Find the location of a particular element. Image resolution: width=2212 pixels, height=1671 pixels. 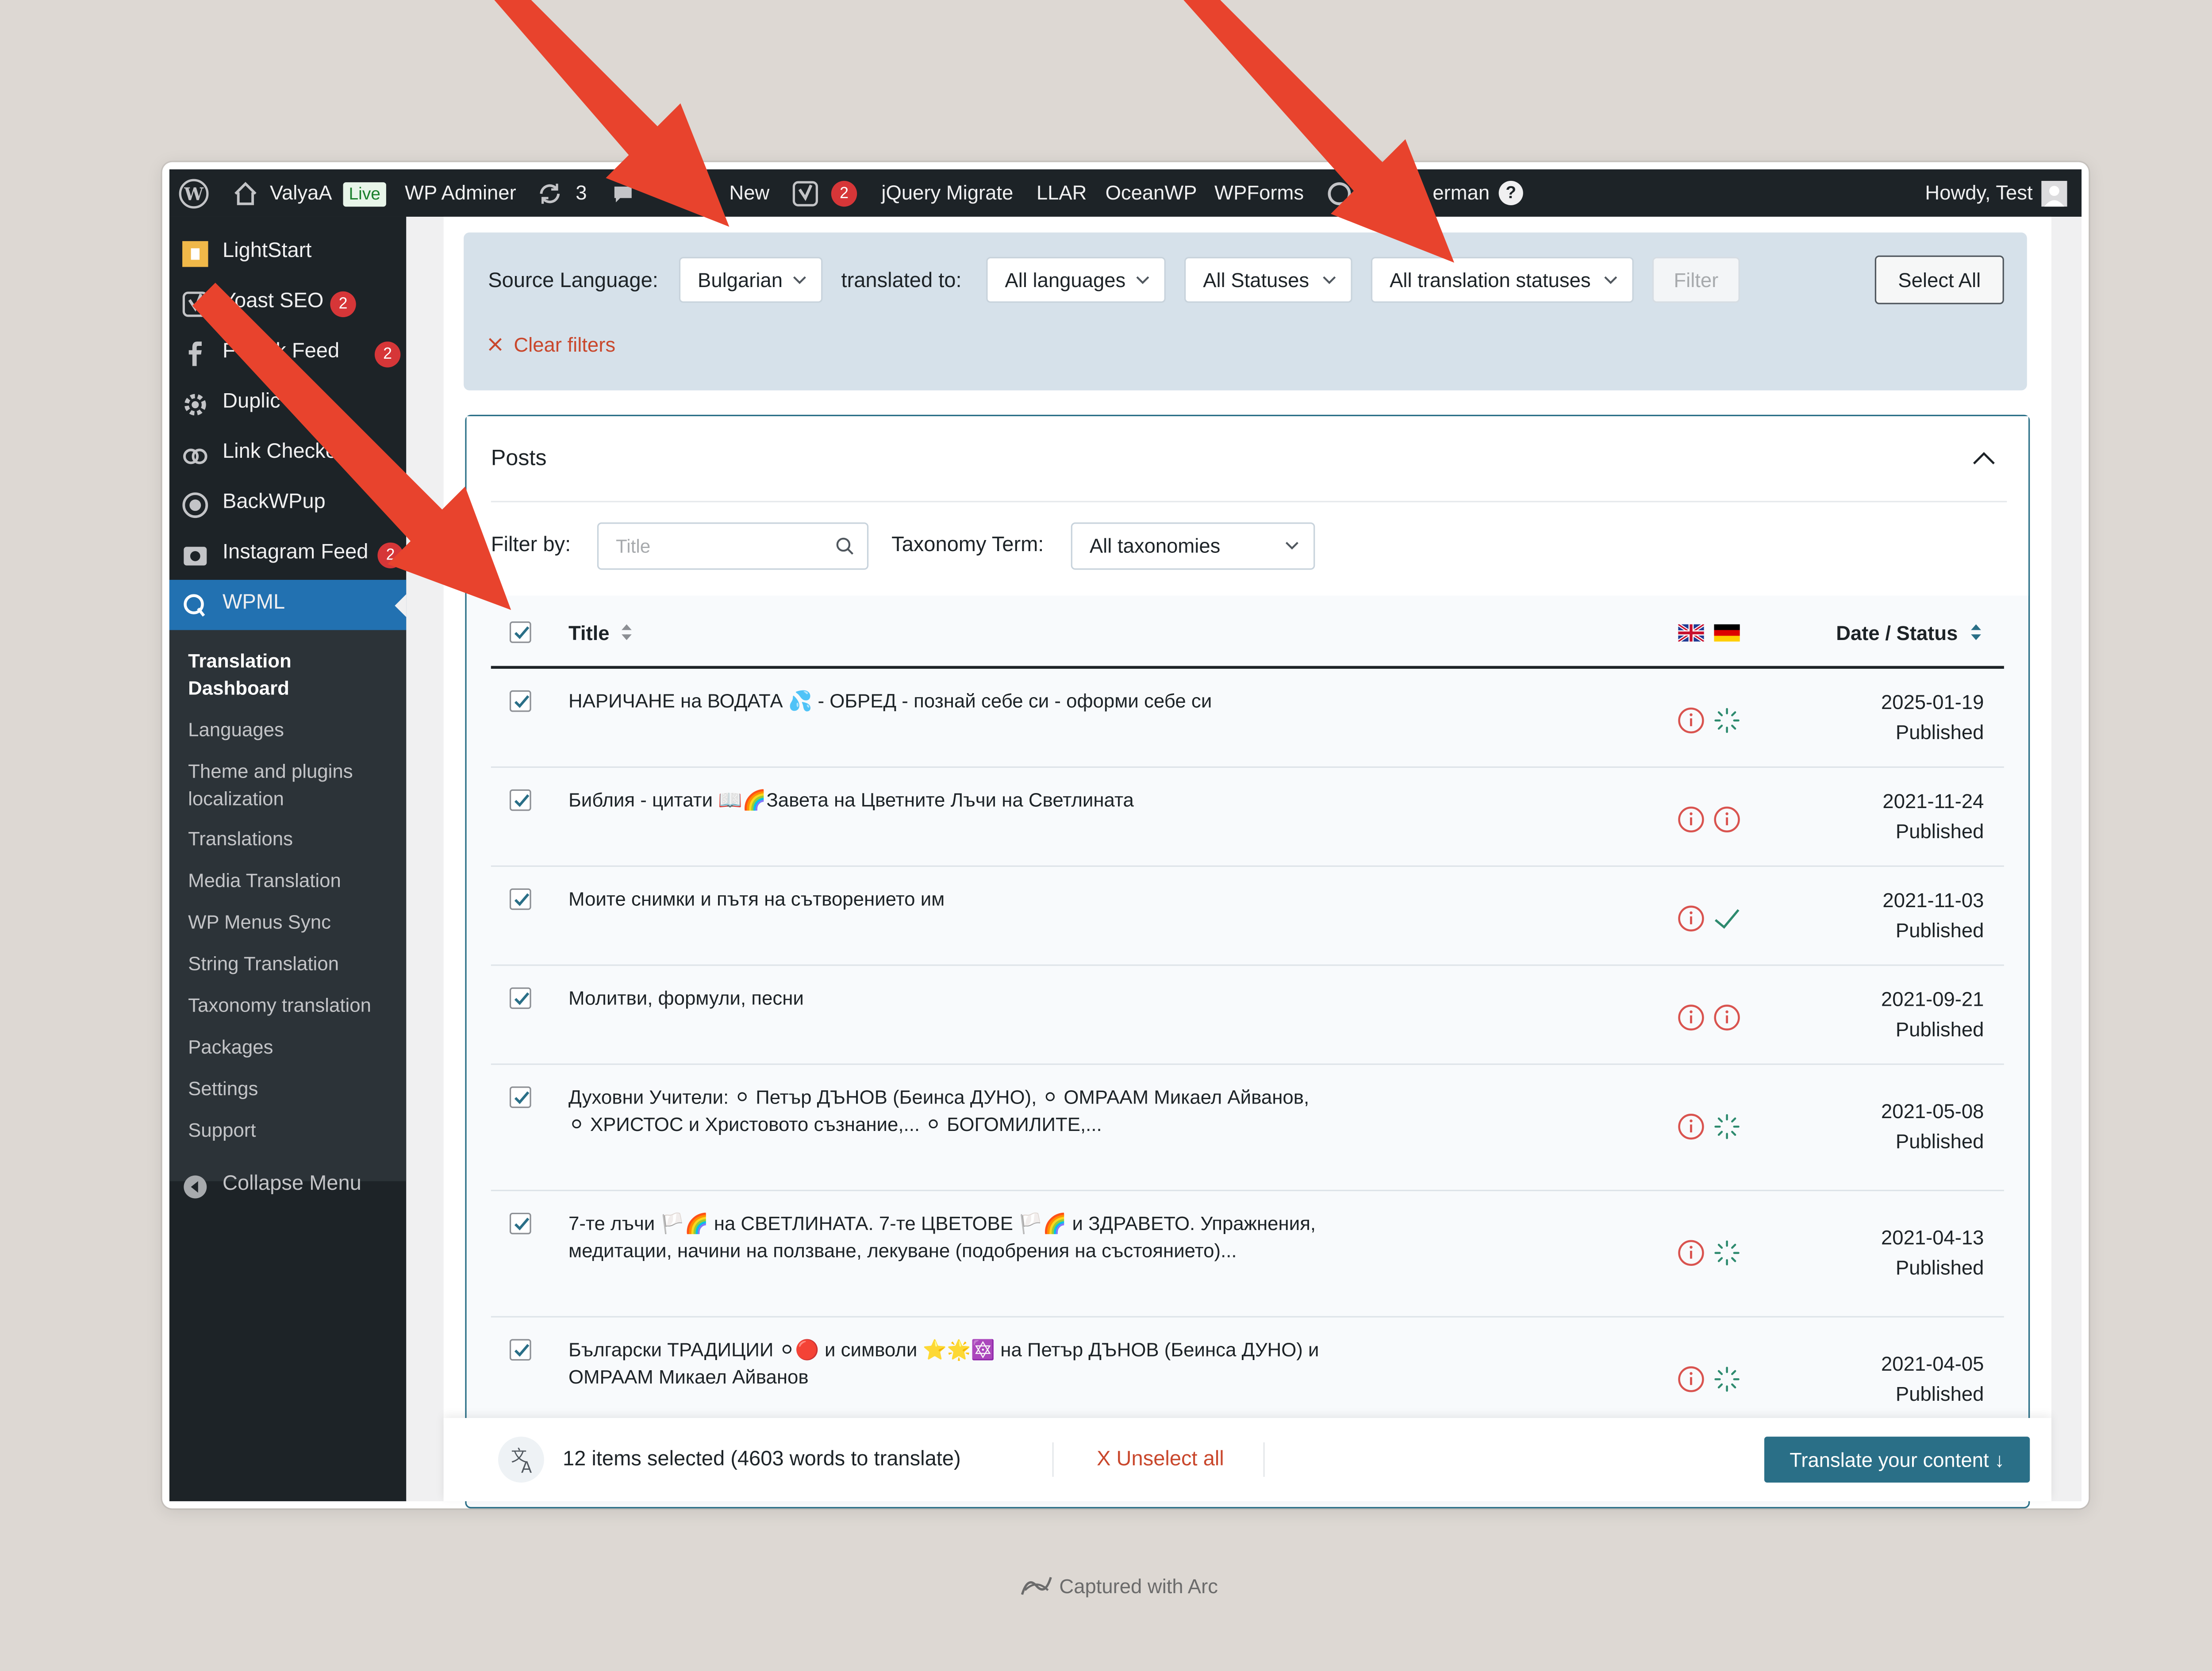

sidebar-item-lightstart: LightStart is located at coordinates (287, 253).